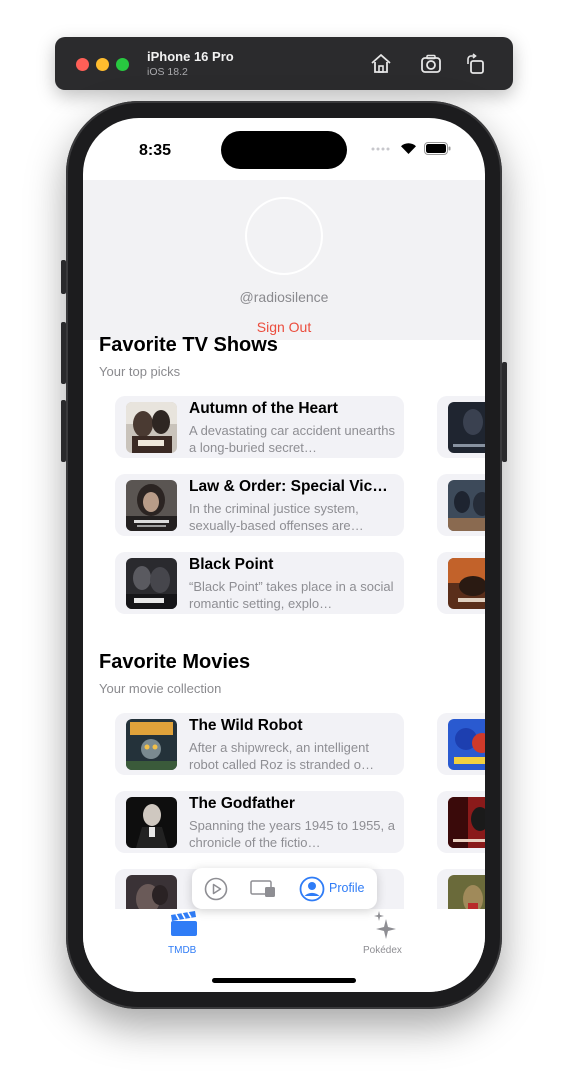 This screenshot has height=1084, width=568. Describe the element at coordinates (504, 412) in the screenshot. I see `side-button` at that location.